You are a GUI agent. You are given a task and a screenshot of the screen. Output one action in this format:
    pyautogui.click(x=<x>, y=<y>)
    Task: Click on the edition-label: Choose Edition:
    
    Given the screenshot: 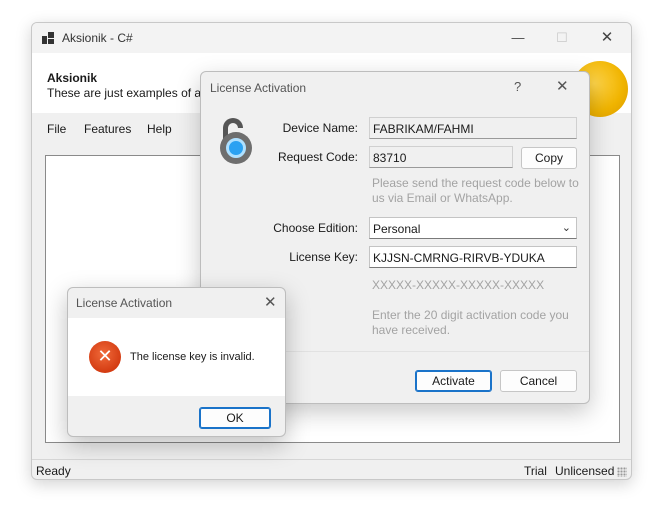 What is the action you would take?
    pyautogui.click(x=315, y=228)
    